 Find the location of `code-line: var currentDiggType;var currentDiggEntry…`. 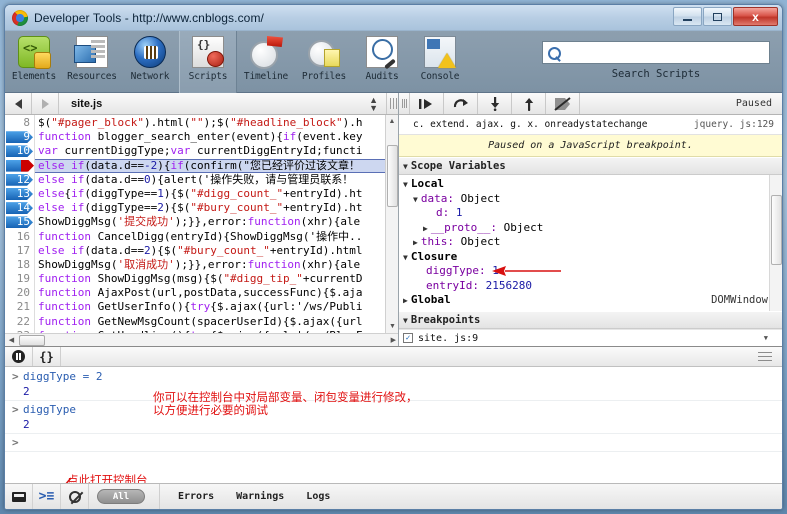

code-line: var currentDiggType;var currentDiggEntry… is located at coordinates (216, 151).